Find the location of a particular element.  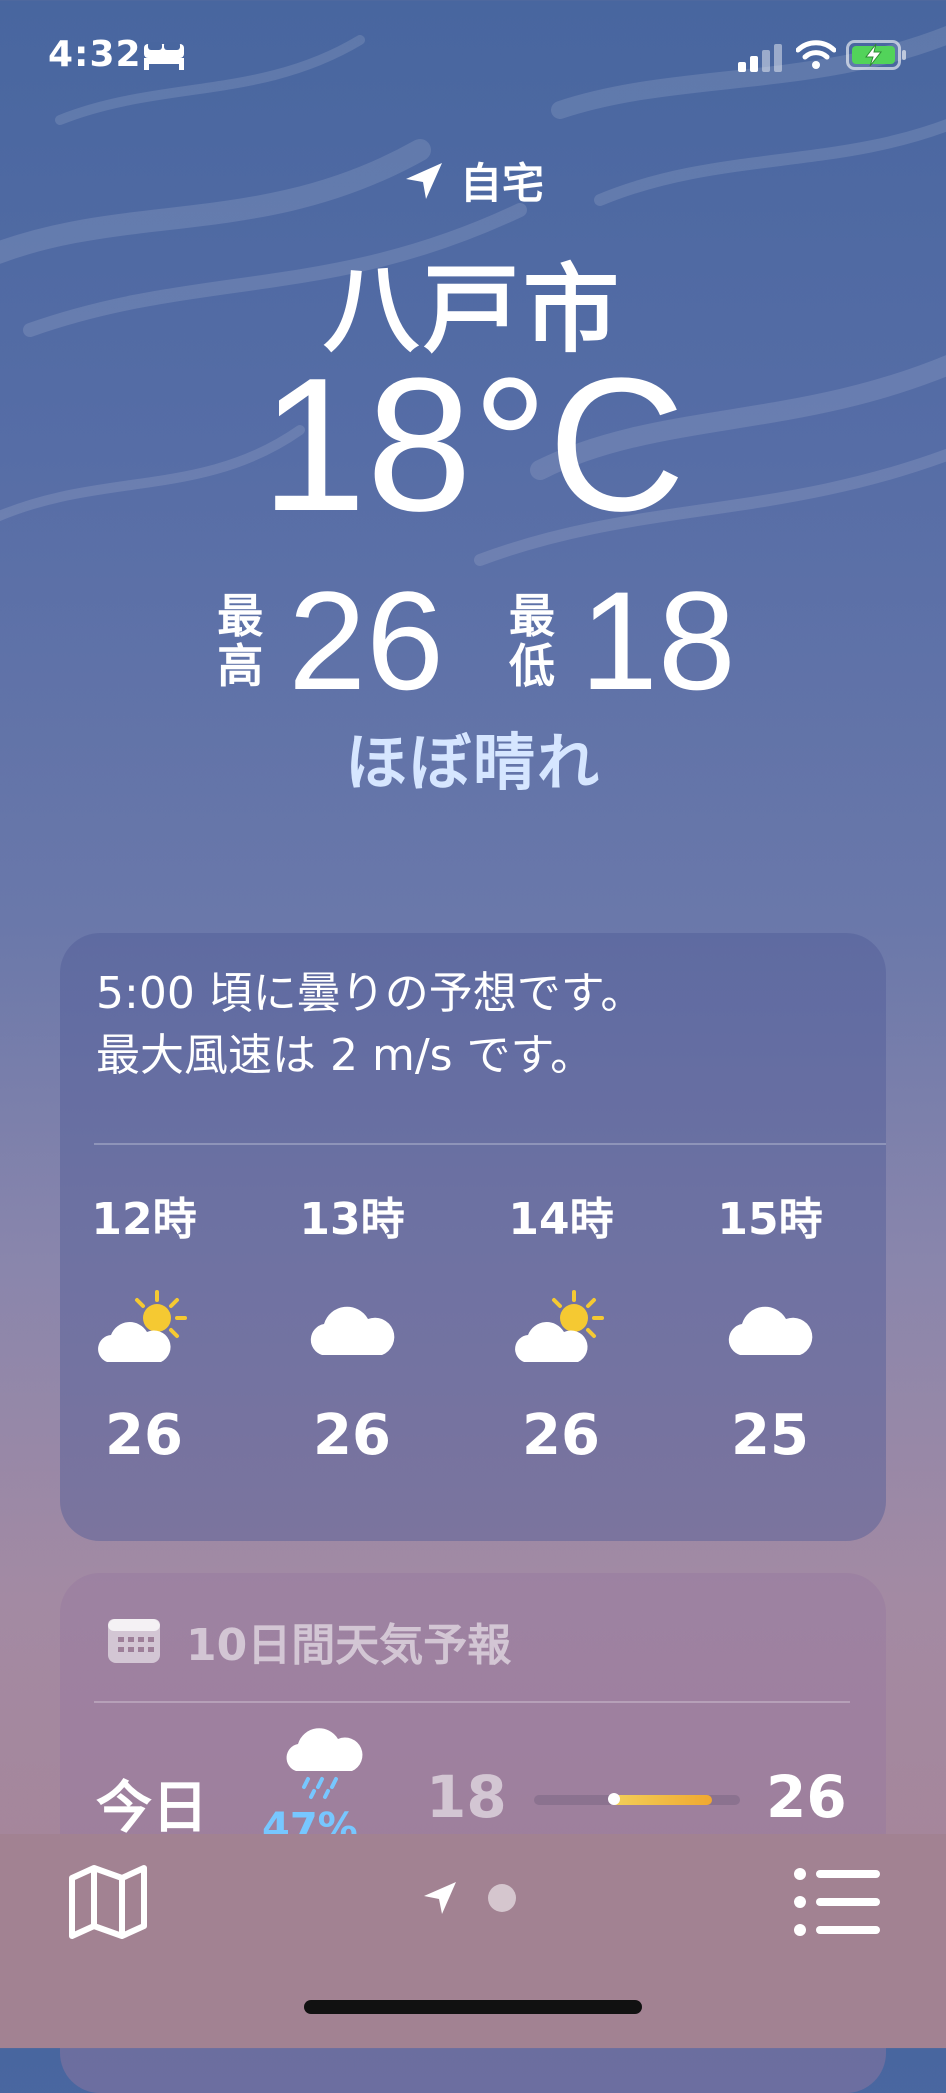

status-time: 4:32 is located at coordinates (95, 54).